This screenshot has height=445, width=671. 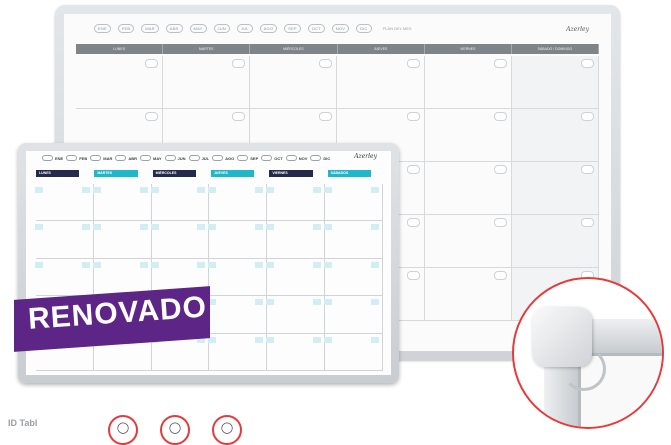 What do you see at coordinates (397, 28) in the screenshot?
I see `back-plan-label: PLAN DEL MES` at bounding box center [397, 28].